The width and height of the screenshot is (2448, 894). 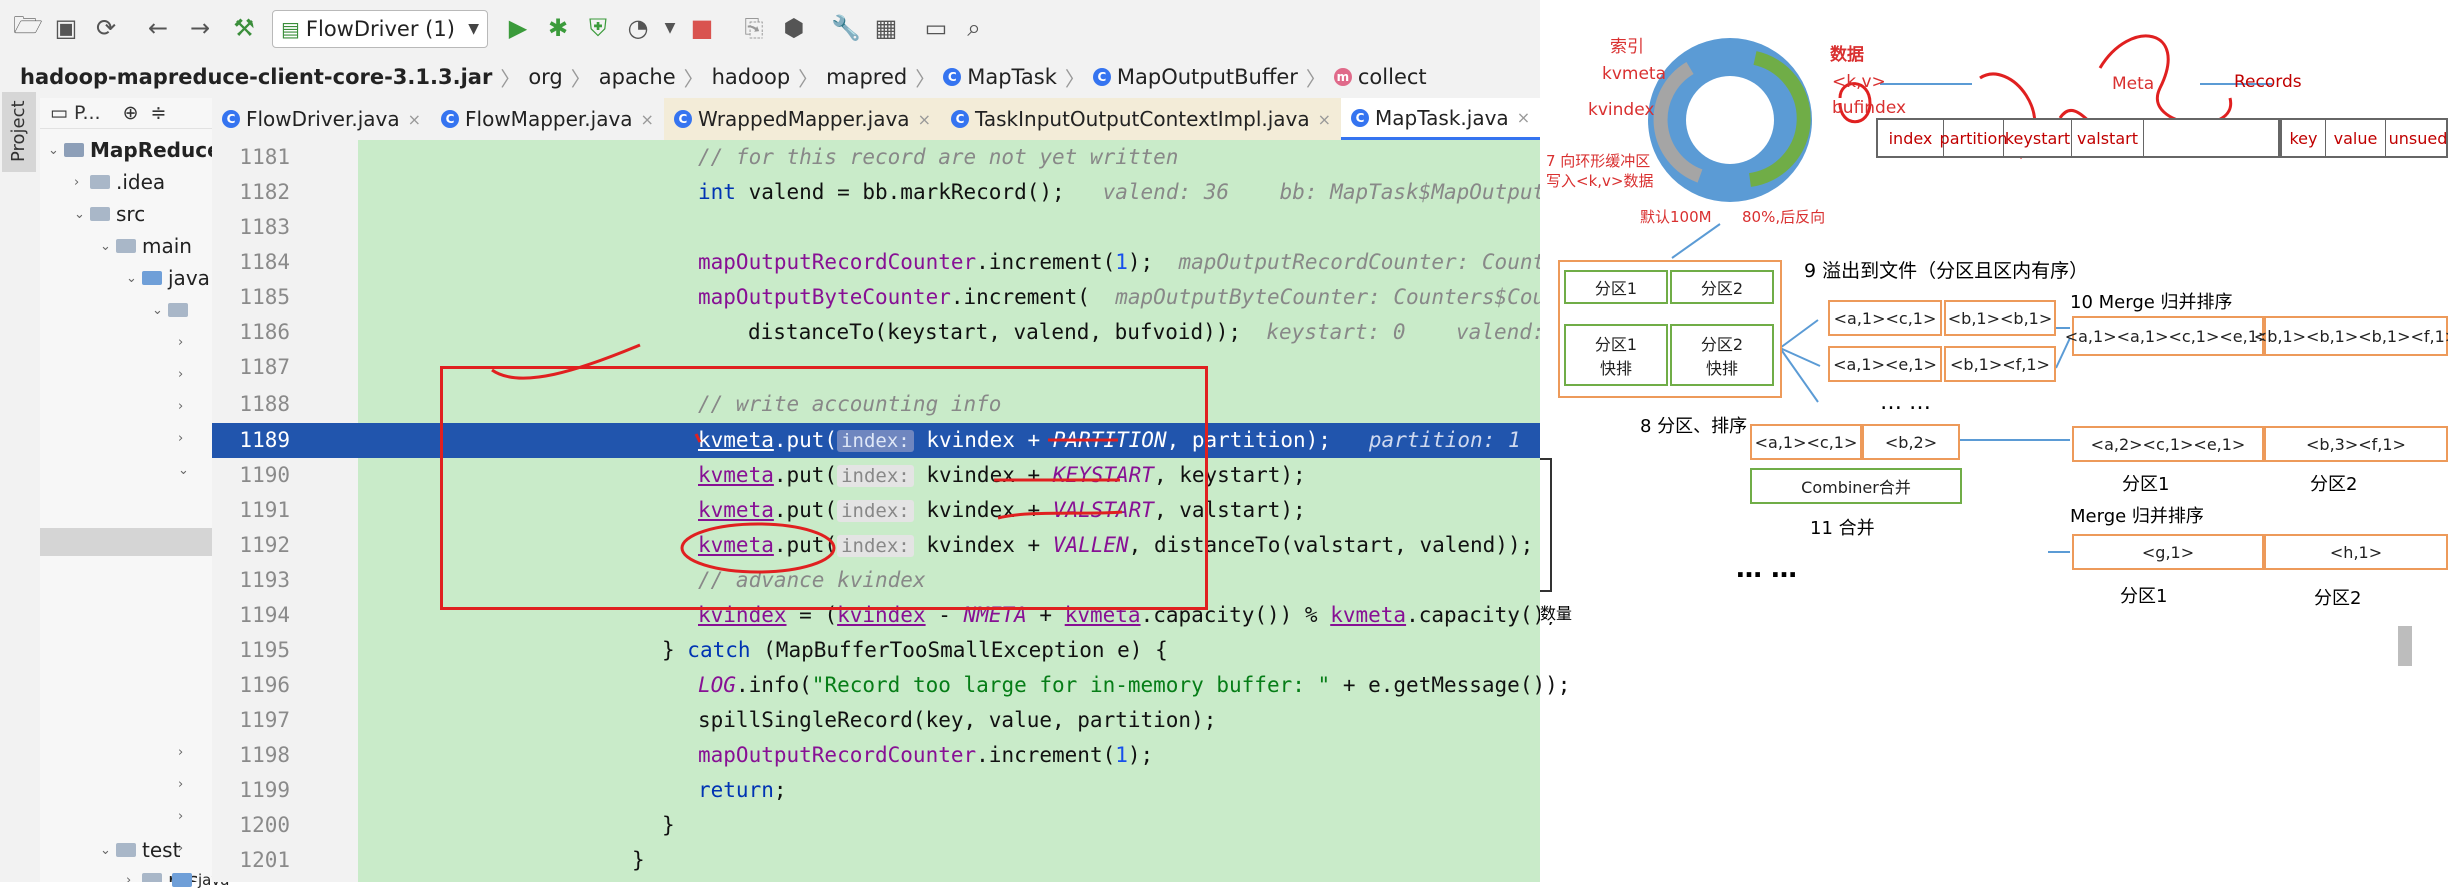 What do you see at coordinates (1616, 355) in the screenshot?
I see `partition-1-sort: 分区1 快排` at bounding box center [1616, 355].